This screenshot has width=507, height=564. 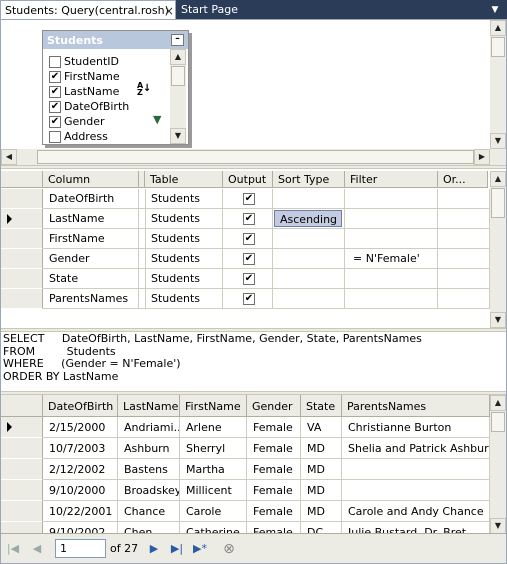 What do you see at coordinates (37, 549) in the screenshot?
I see `previous-record-icon: ◀` at bounding box center [37, 549].